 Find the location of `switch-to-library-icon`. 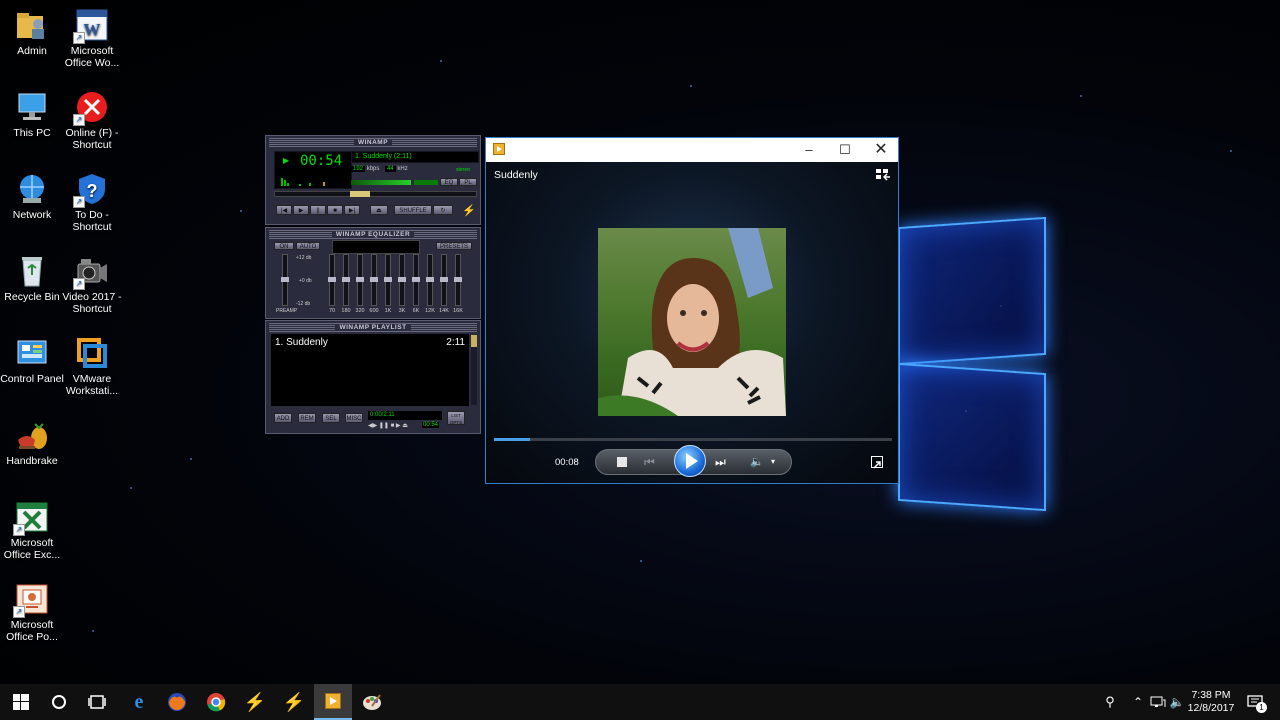

switch-to-library-icon is located at coordinates (883, 175).